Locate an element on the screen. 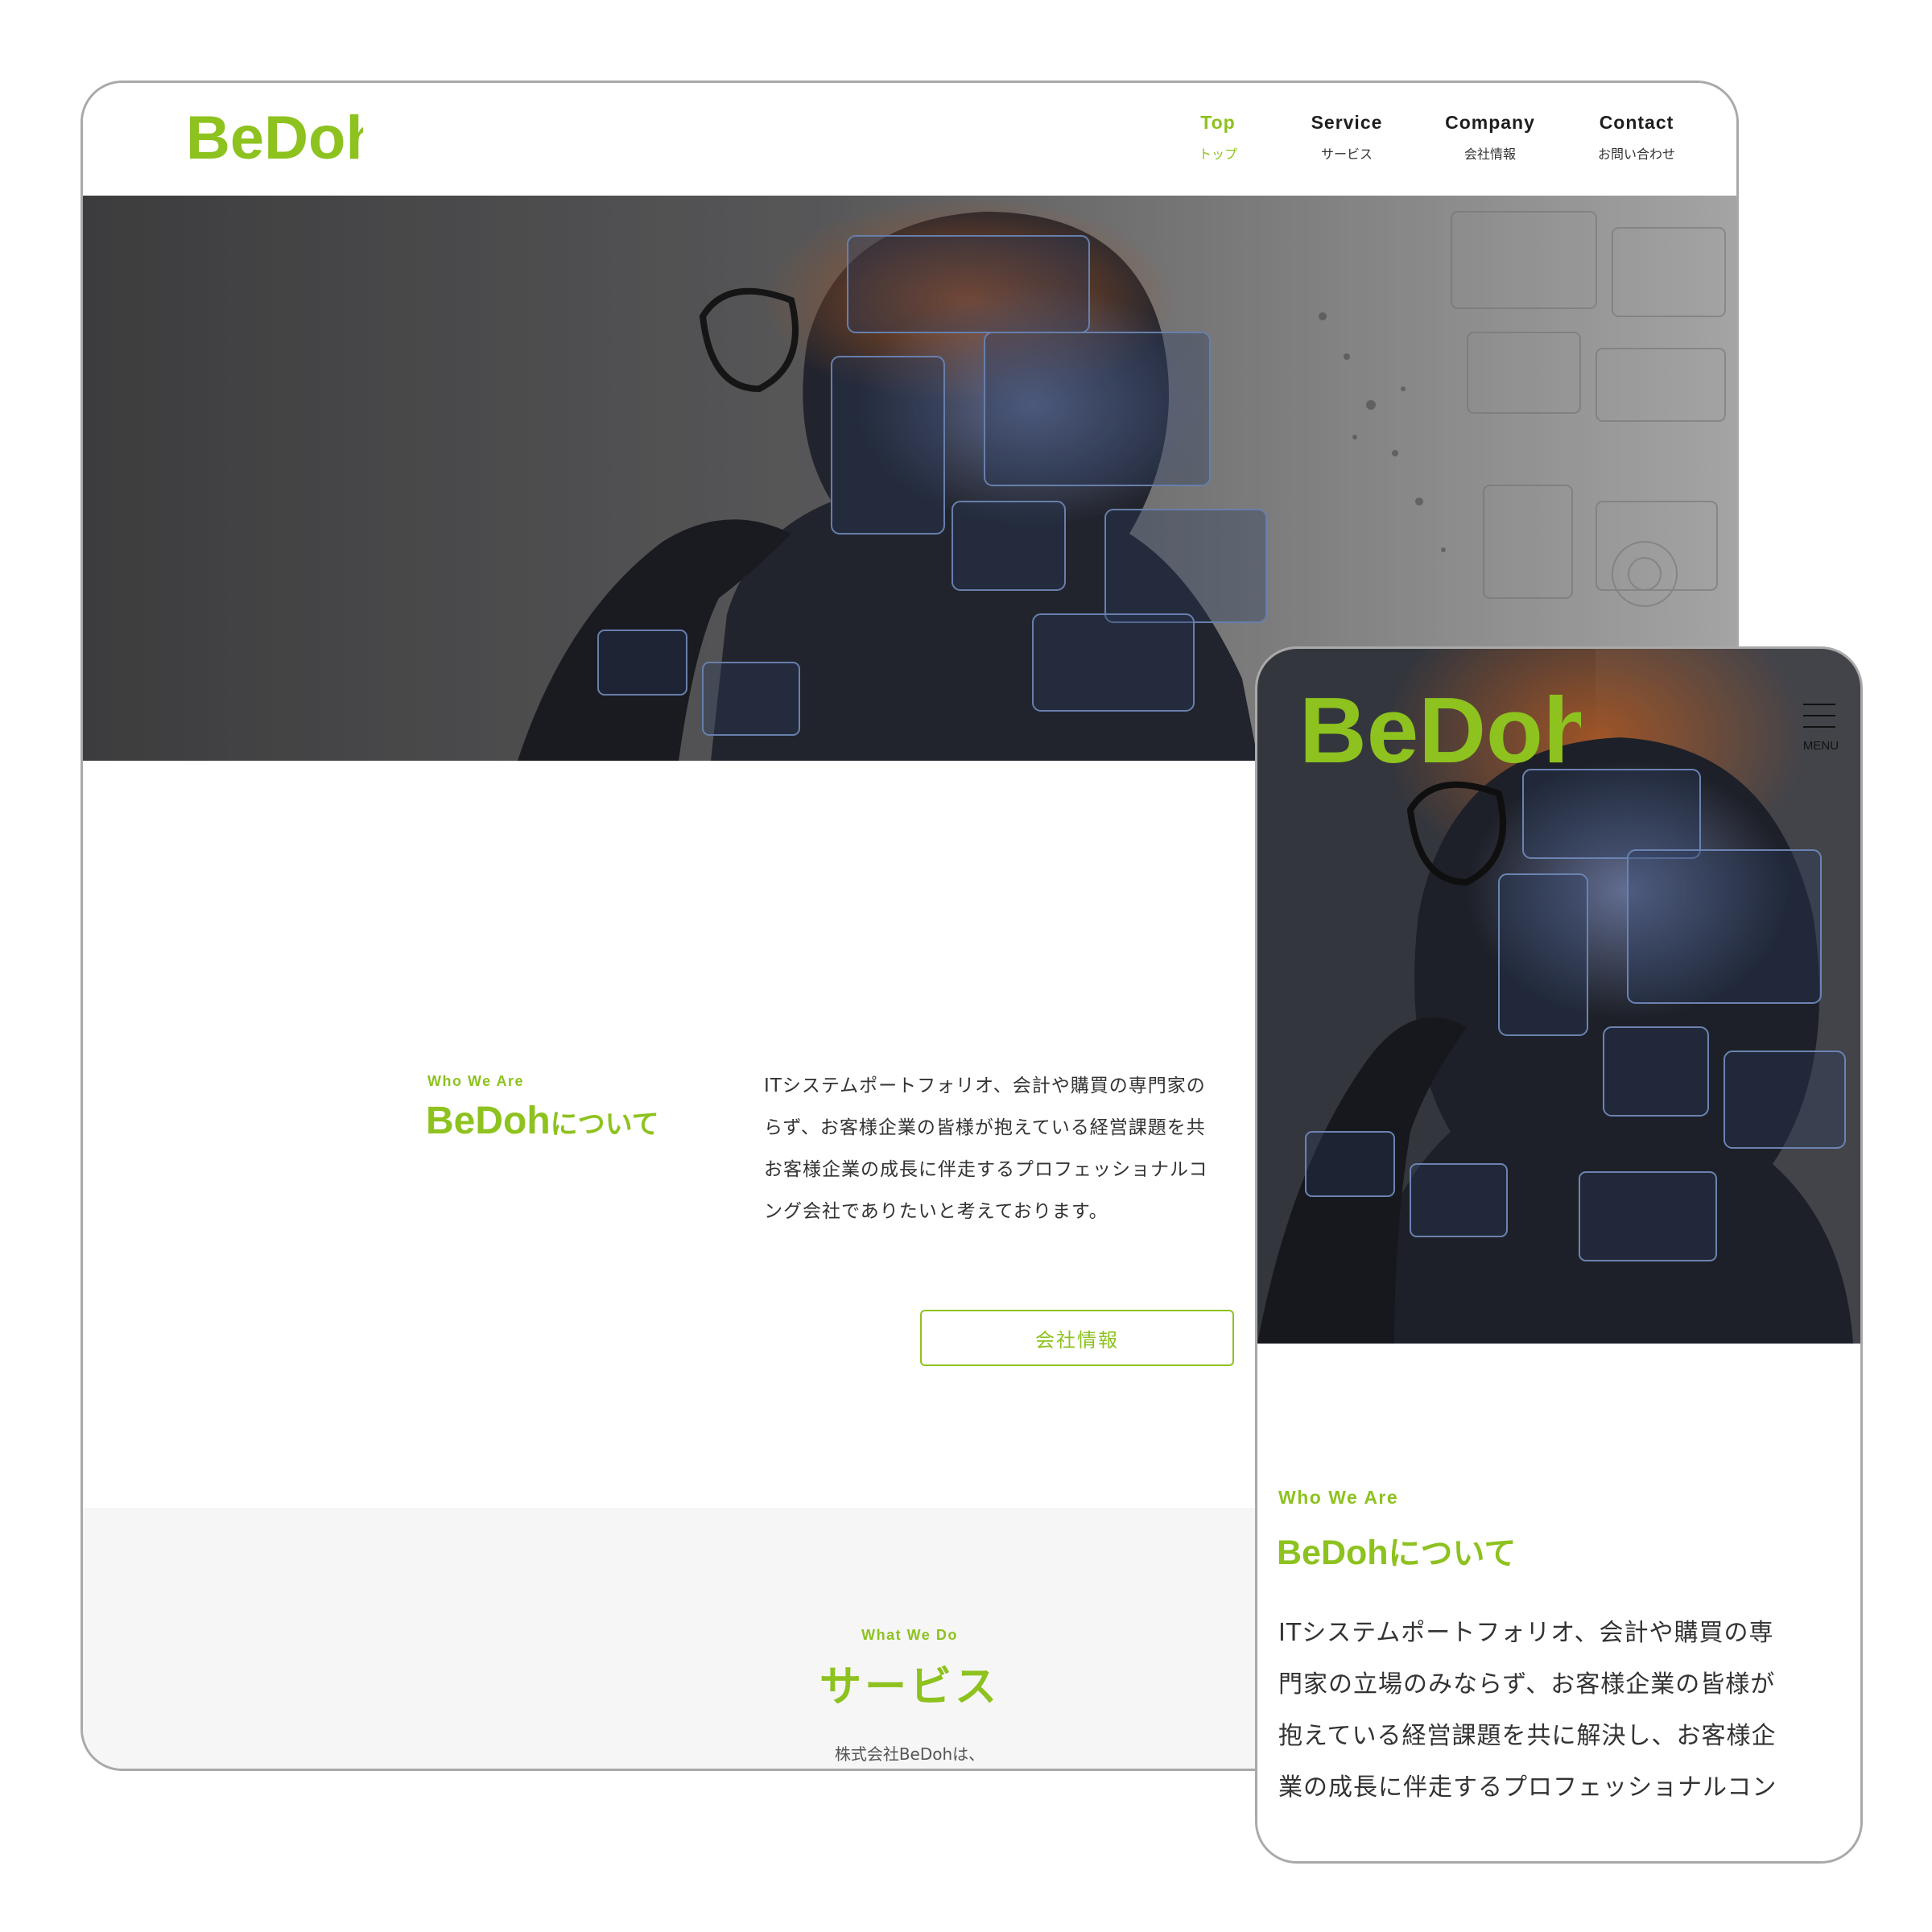  text-line: 業の成長に伴走するプロフェッショナルコン is located at coordinates (1527, 1787).